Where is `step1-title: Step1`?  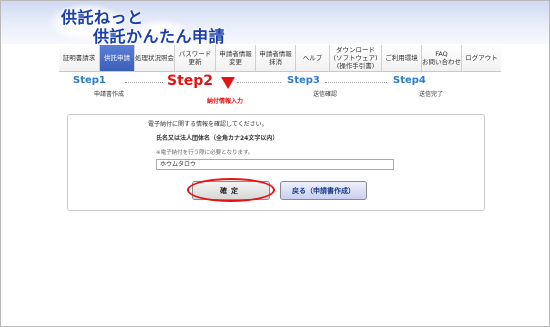 step1-title: Step1 is located at coordinates (89, 80).